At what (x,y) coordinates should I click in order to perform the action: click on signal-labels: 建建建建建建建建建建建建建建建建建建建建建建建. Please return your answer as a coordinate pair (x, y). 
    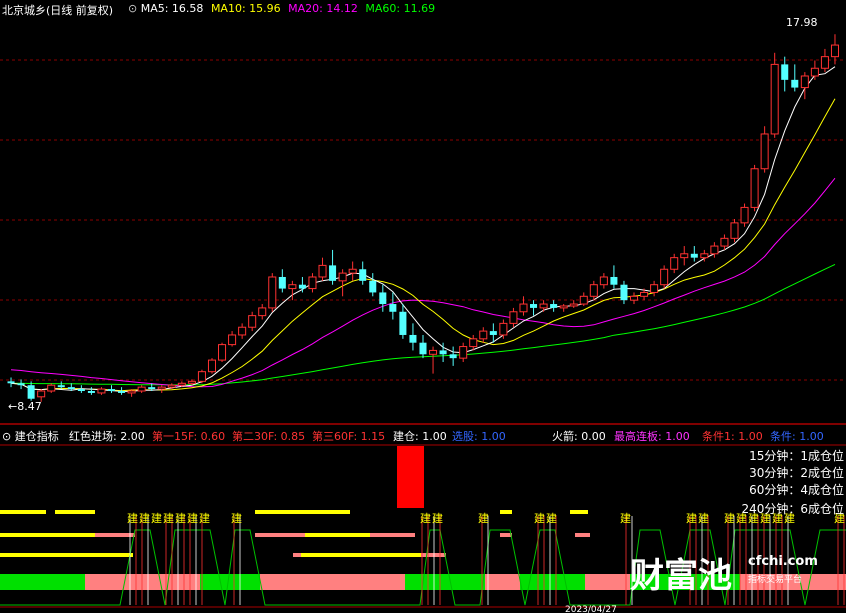
    Looking at the image, I should click on (486, 518).